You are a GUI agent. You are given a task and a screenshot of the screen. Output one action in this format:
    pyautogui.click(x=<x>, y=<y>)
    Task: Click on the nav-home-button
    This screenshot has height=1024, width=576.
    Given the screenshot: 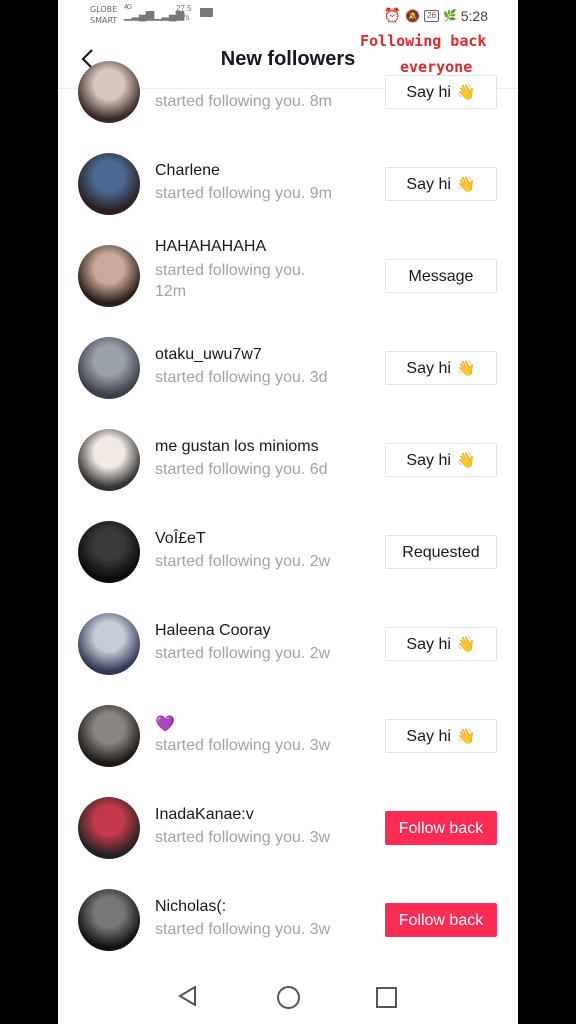 What is the action you would take?
    pyautogui.click(x=288, y=997)
    